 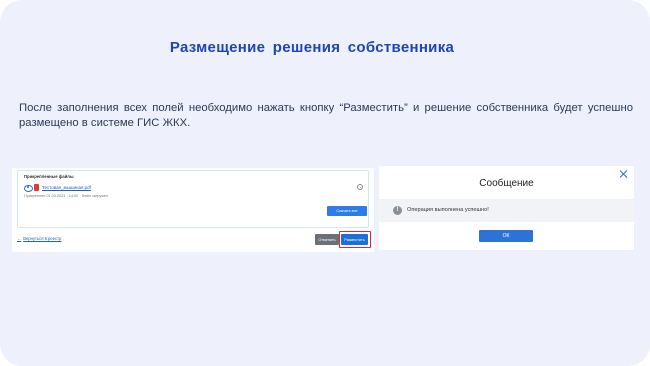 I want to click on back-to-registry-link: ← Вернуться в реестр, so click(x=39, y=238).